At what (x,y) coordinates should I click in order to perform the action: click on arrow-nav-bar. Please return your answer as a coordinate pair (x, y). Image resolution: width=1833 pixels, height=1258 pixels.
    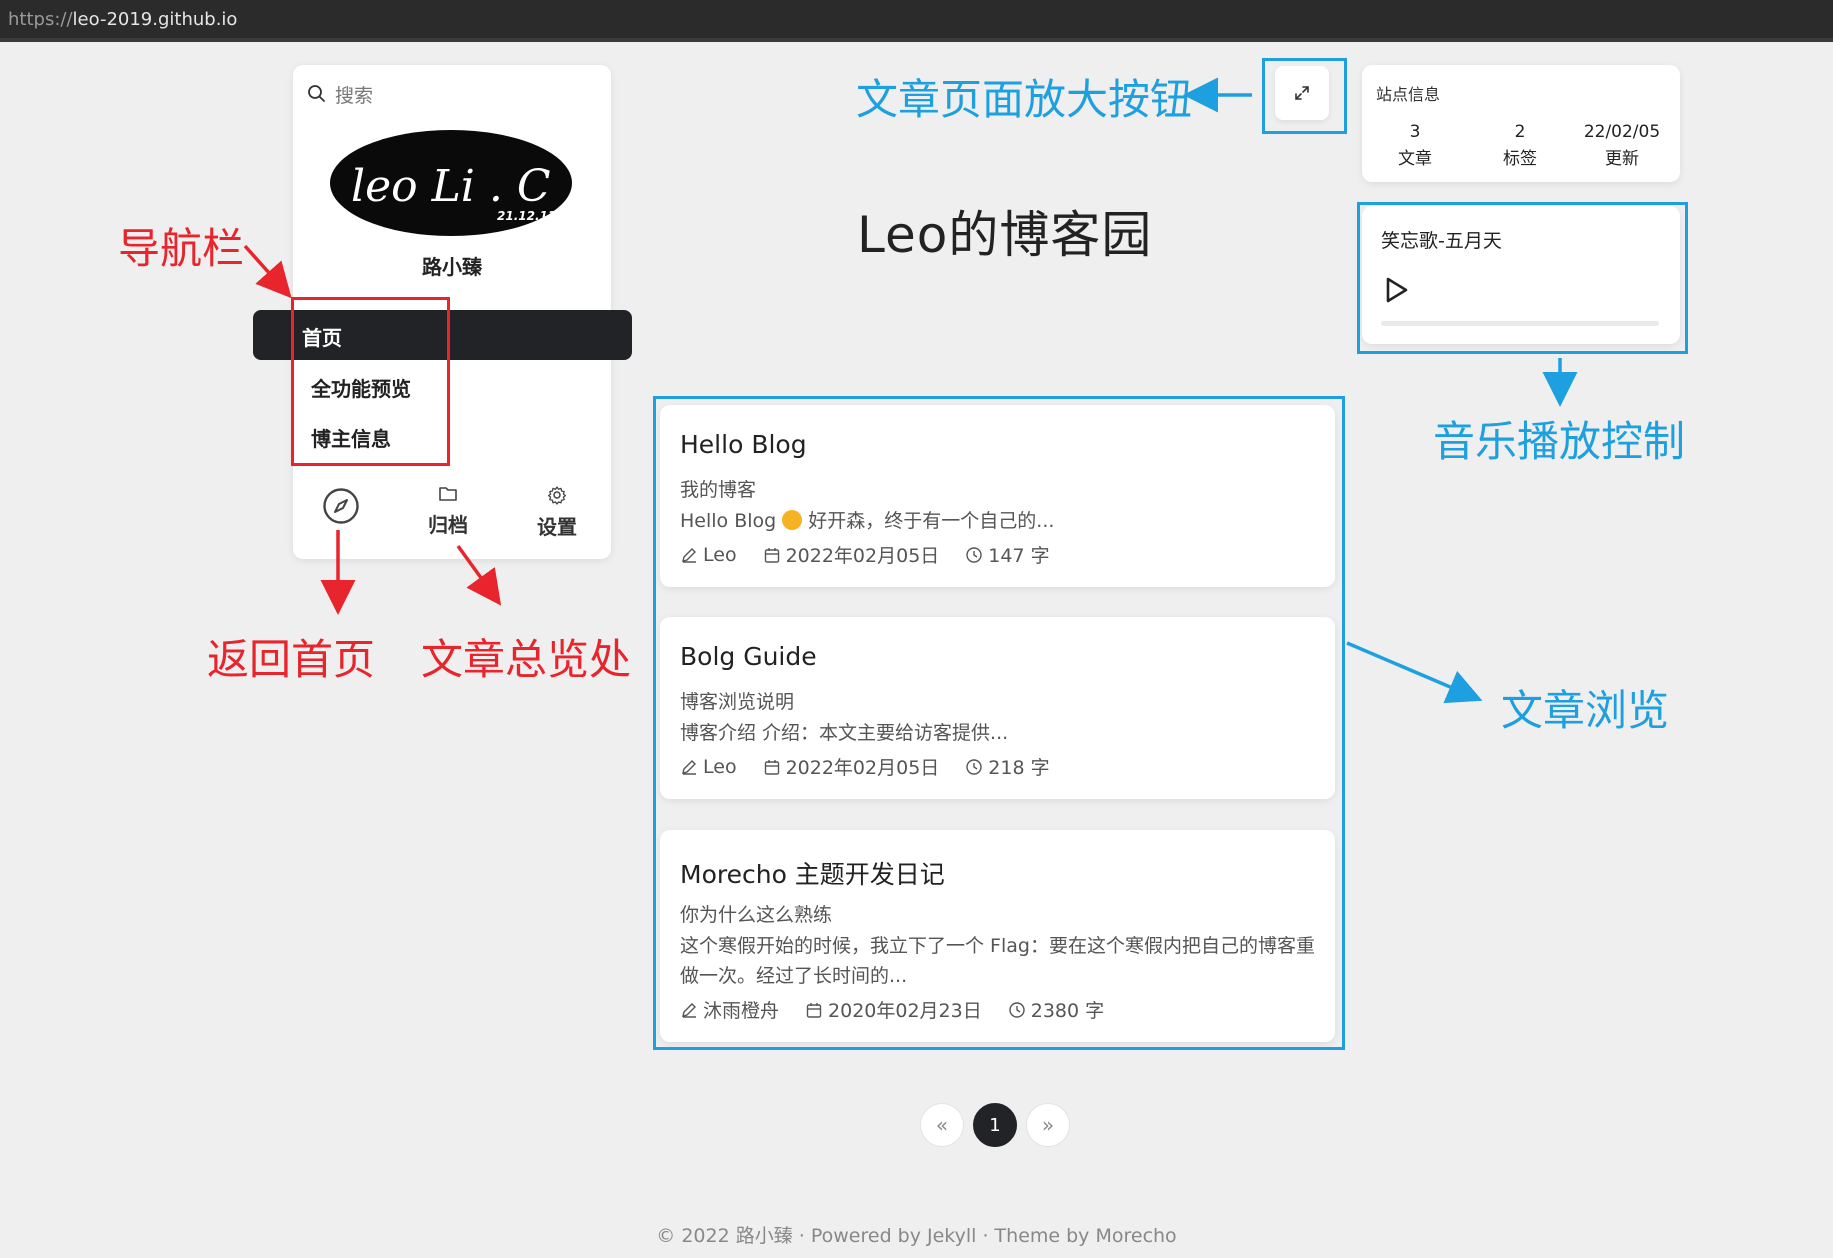
    Looking at the image, I should click on (267, 271).